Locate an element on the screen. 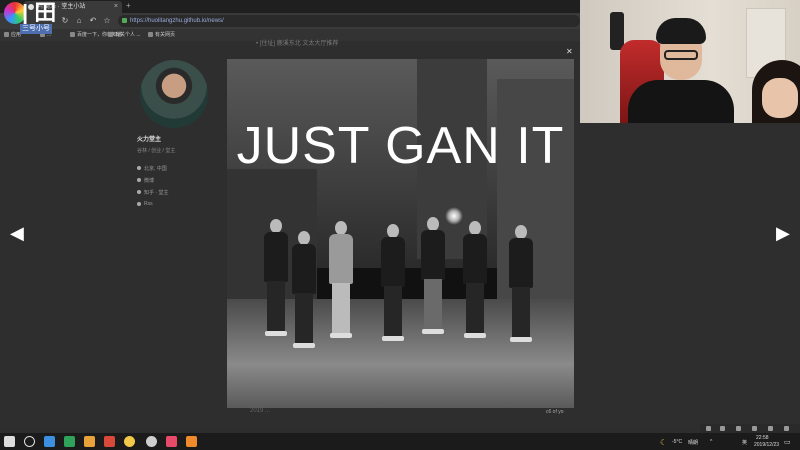  sidebar-item-location: 北京, 中国 is located at coordinates (152, 168).